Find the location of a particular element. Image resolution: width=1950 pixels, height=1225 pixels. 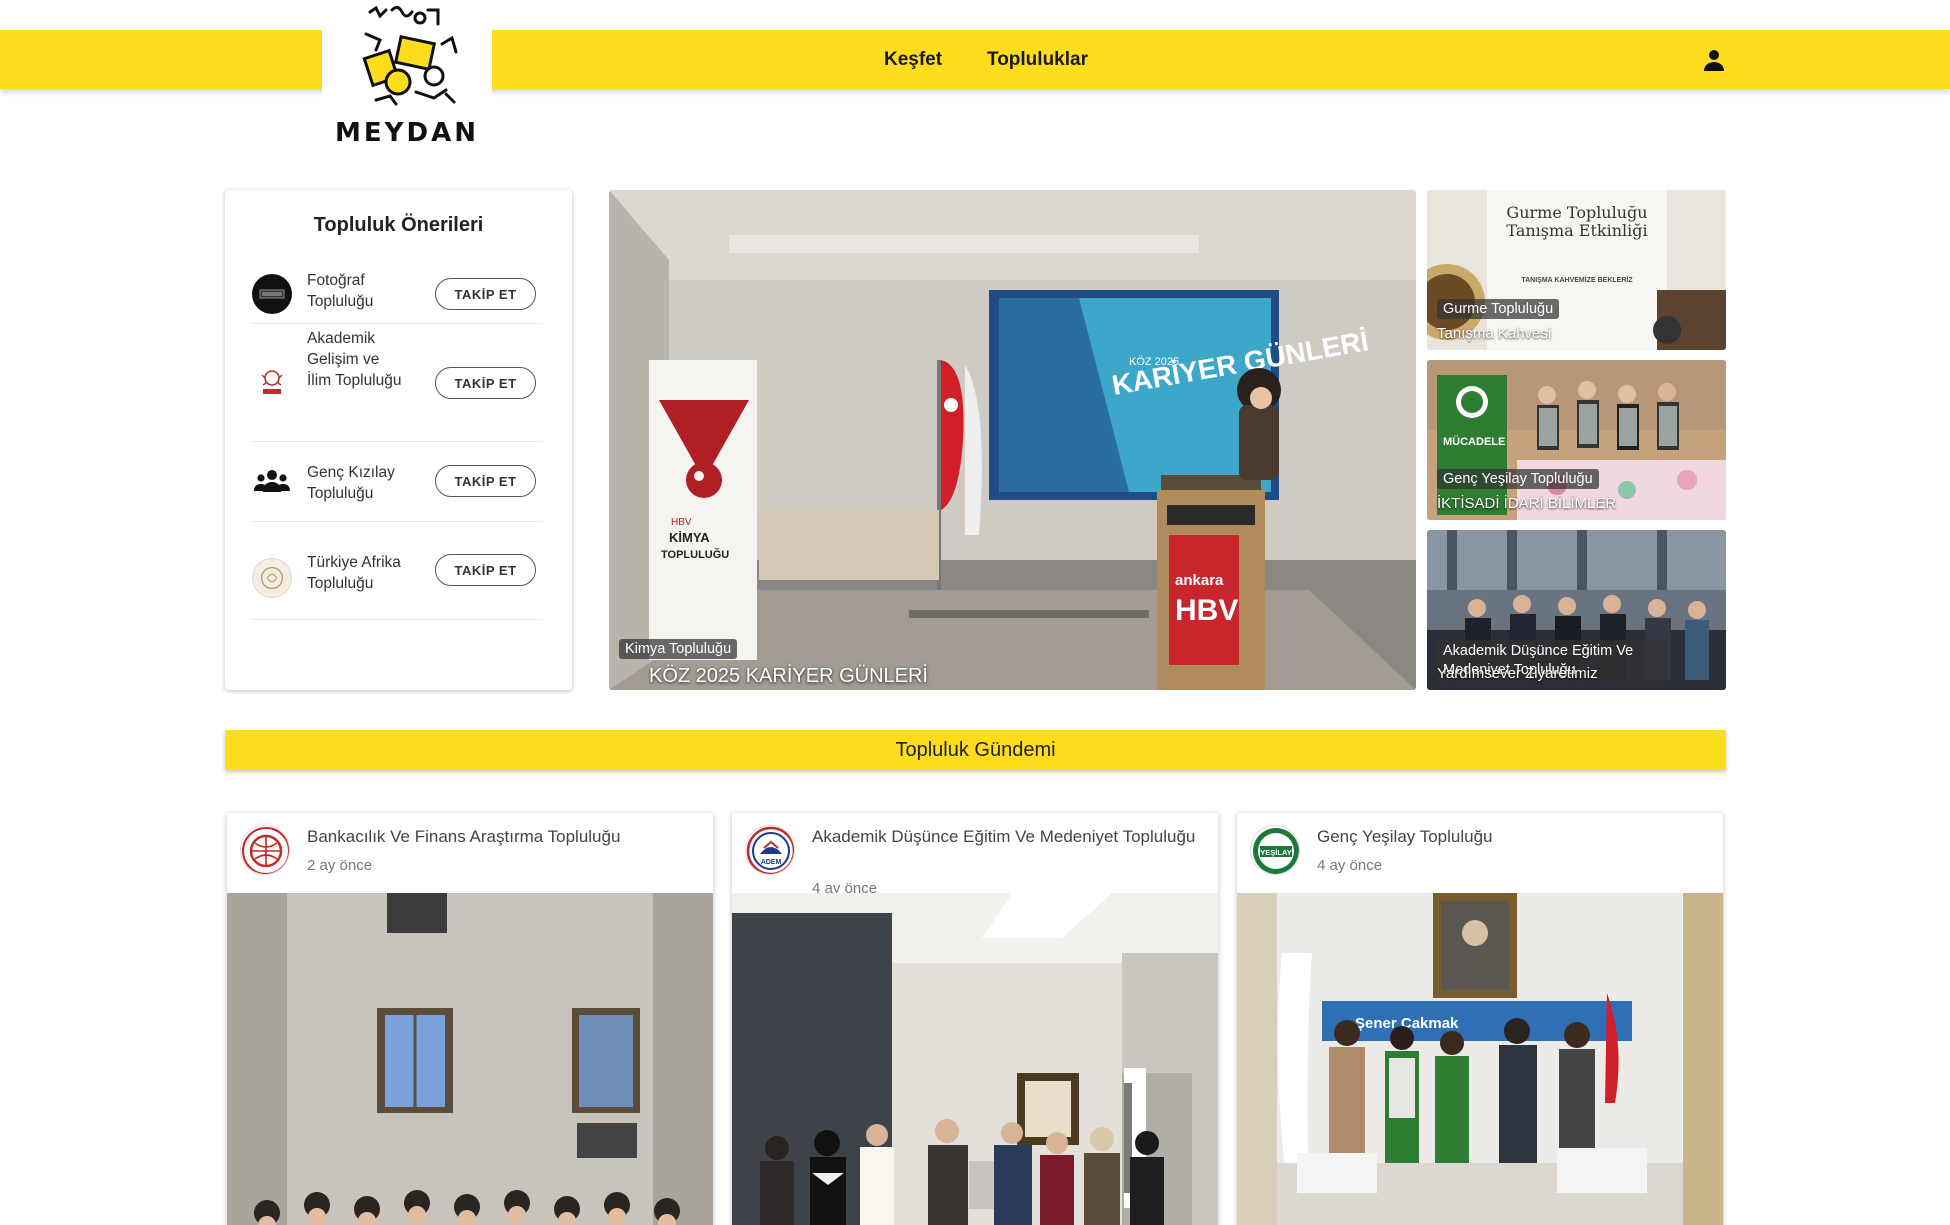

suggestion-name: Fotoğraf Topluluğu is located at coordinates (357, 291).